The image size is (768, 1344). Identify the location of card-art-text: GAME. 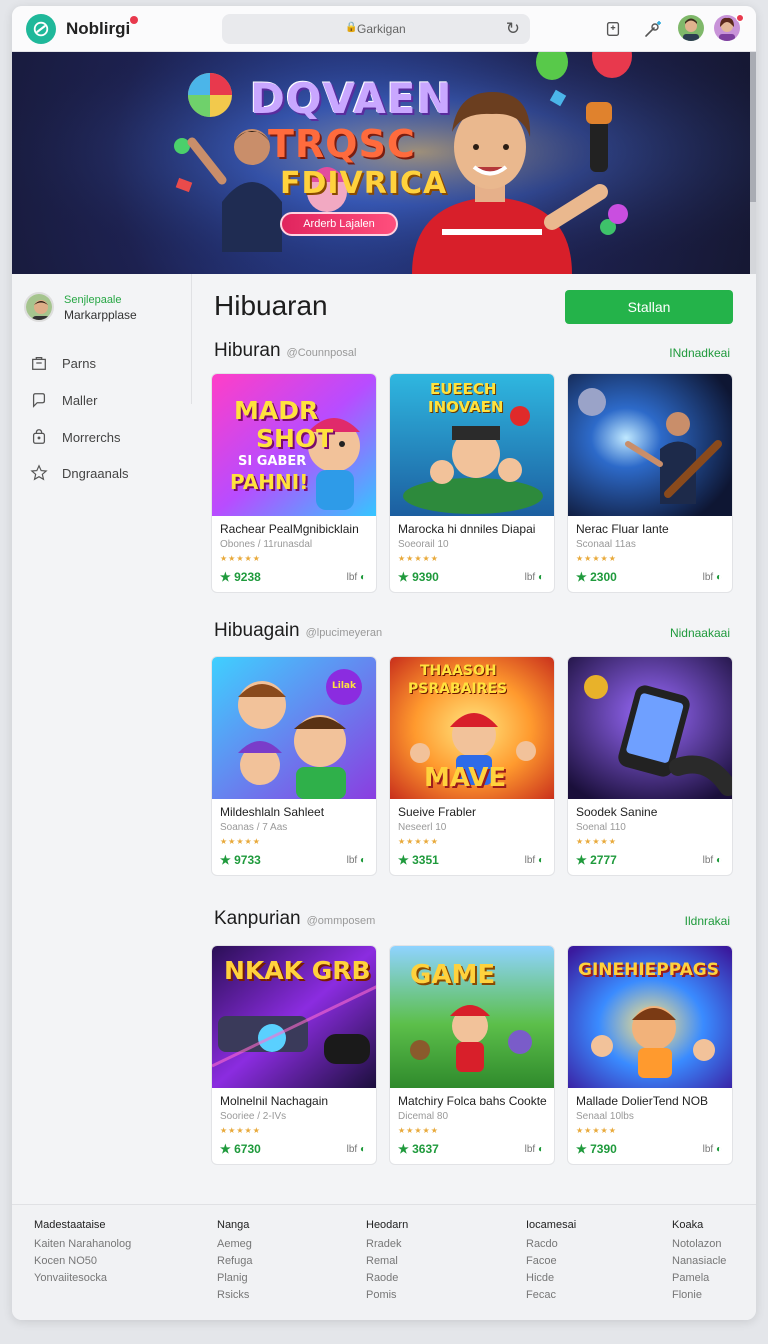
(453, 975).